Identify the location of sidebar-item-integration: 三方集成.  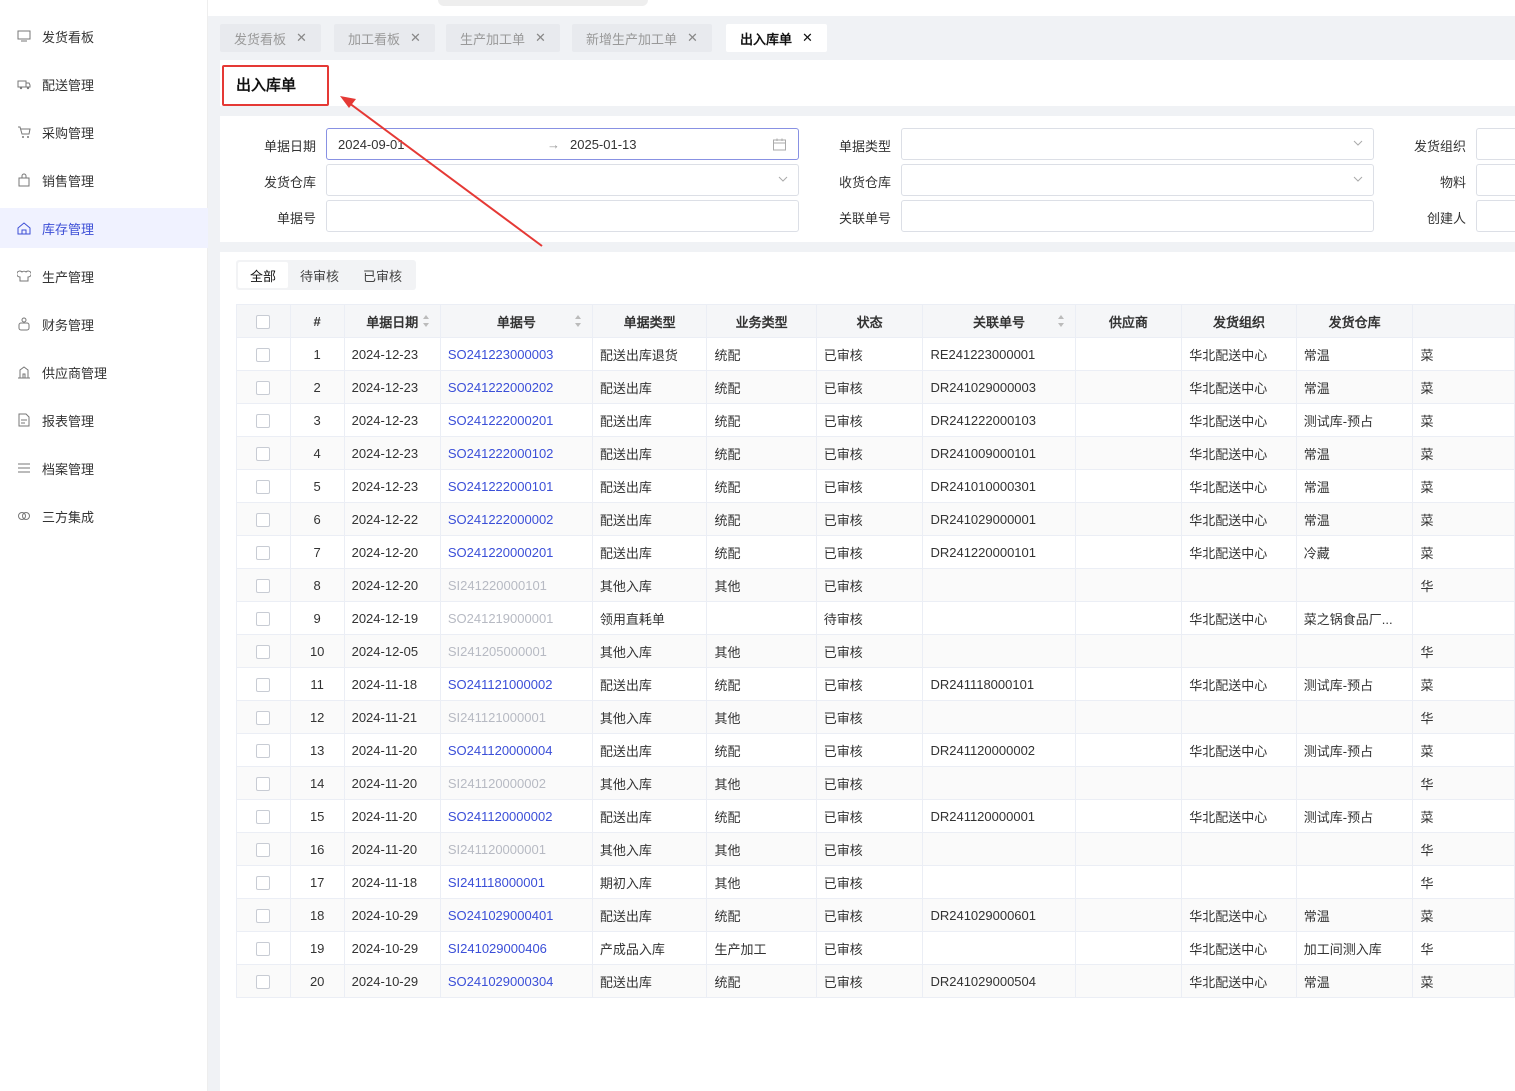
(104, 516).